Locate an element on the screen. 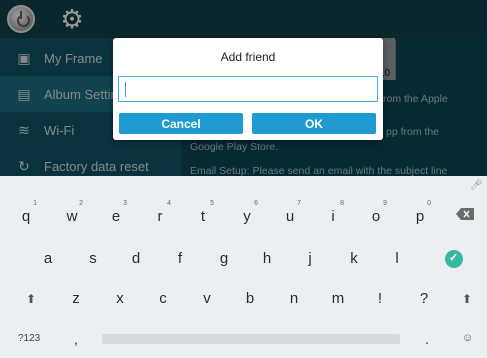 The image size is (487, 358). friend-input is located at coordinates (248, 89).